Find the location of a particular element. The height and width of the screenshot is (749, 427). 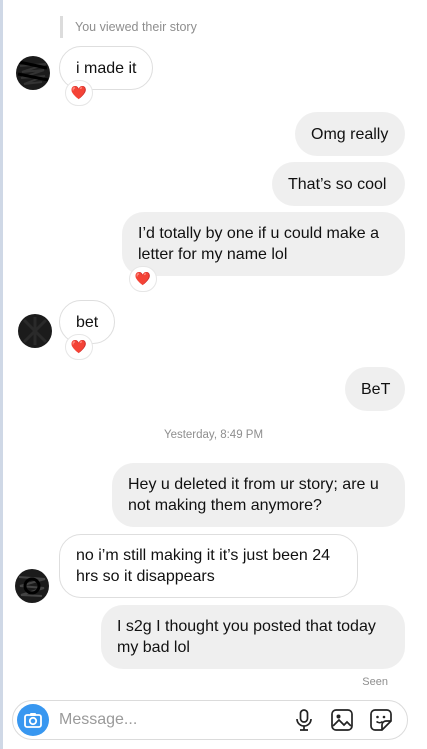

message-text-line: letter for my name lol is located at coordinates (213, 254).